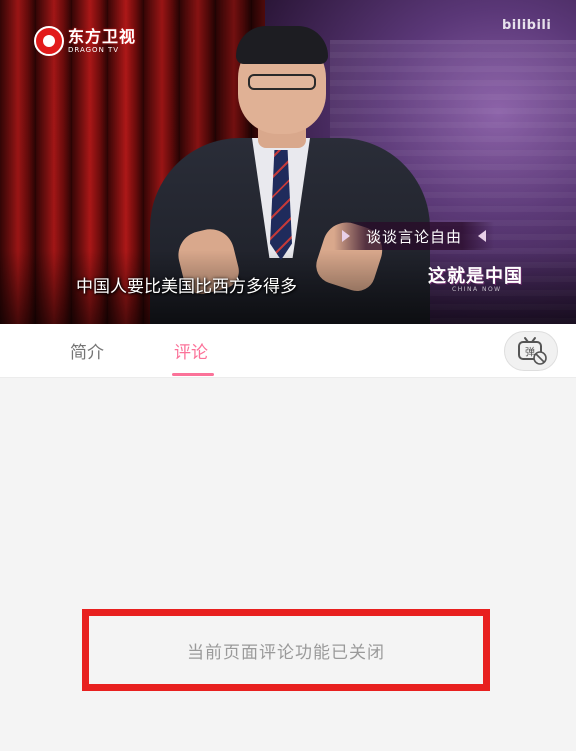  Describe the element at coordinates (191, 356) in the screenshot. I see `tab-comments: 评论` at that location.